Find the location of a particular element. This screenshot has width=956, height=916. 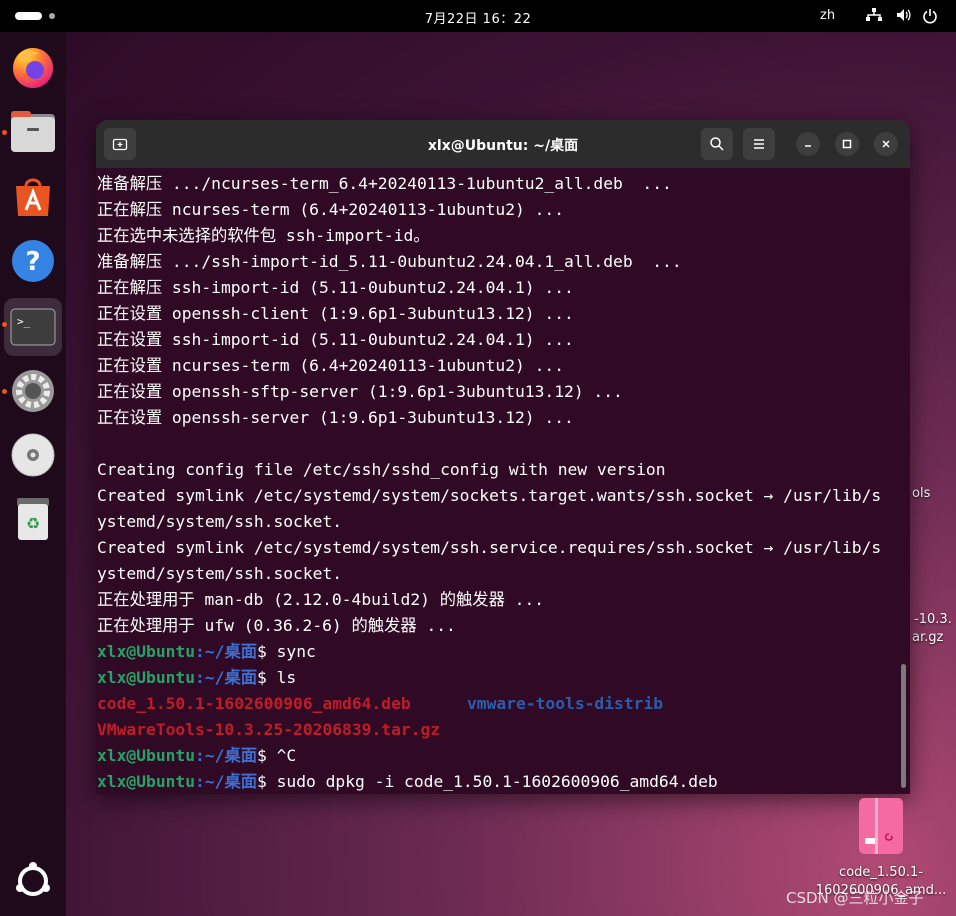

ubuntu-logo-icon is located at coordinates (33, 879).